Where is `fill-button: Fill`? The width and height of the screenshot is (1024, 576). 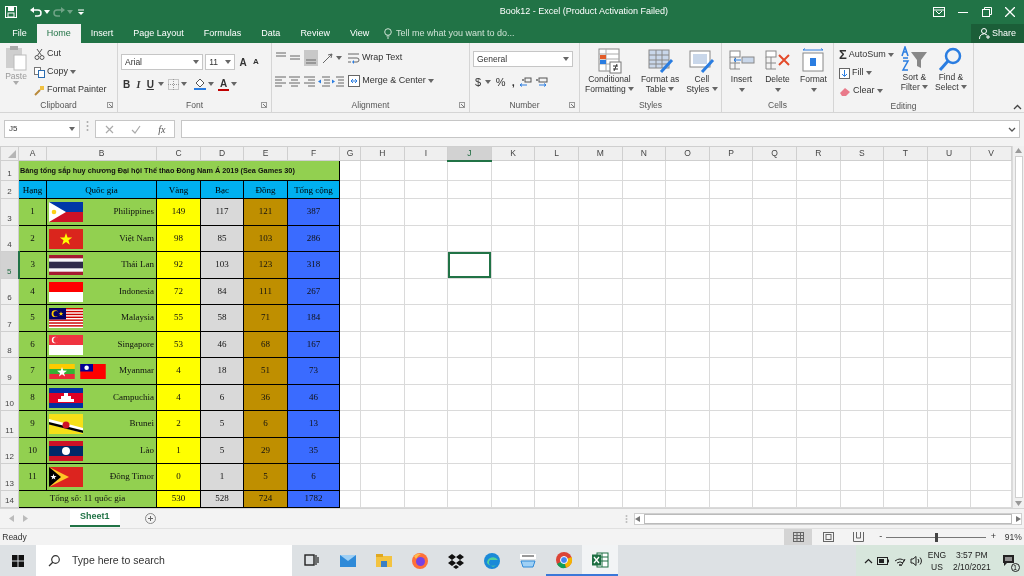
fill-button: Fill is located at coordinates (866, 73).